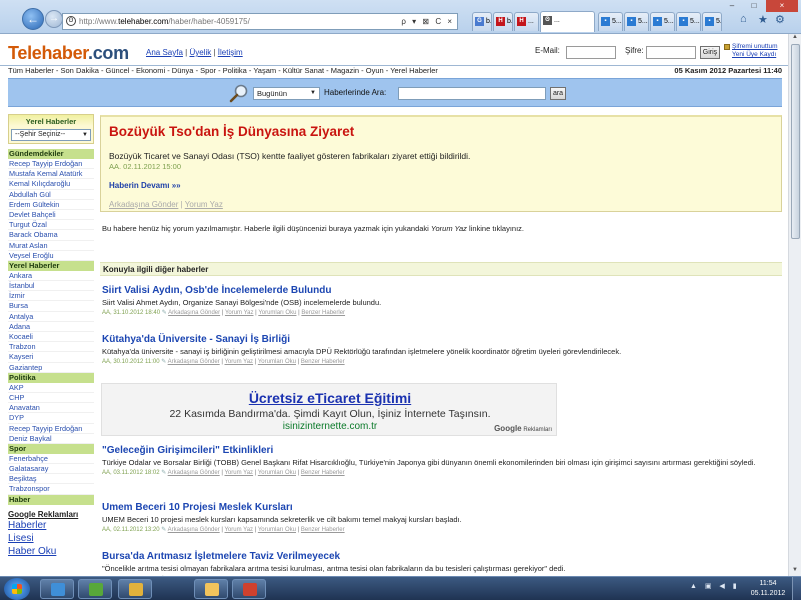 The width and height of the screenshot is (801, 600). Describe the element at coordinates (51, 388) in the screenshot. I see `sidebar-item: AKP` at that location.